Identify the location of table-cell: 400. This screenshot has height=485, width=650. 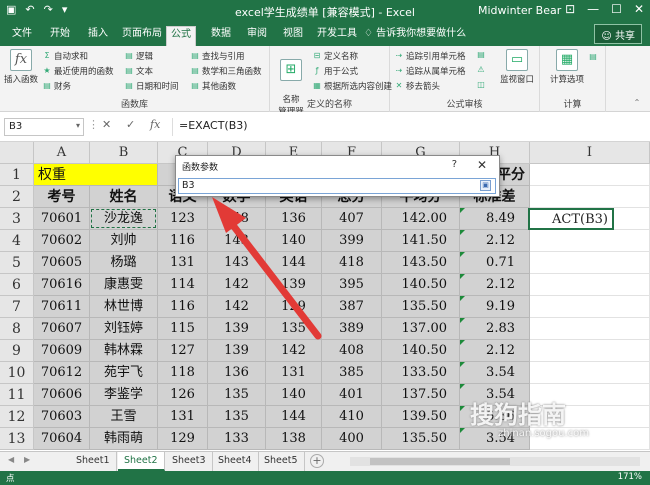
(352, 439).